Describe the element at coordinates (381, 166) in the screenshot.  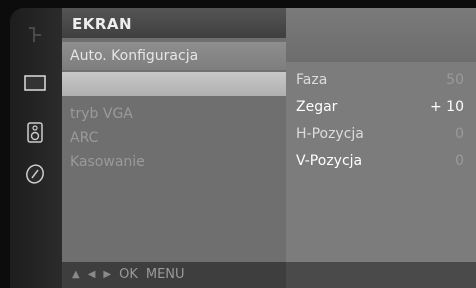
I see `setting-row-v-position: V-Pozycja 0` at that location.